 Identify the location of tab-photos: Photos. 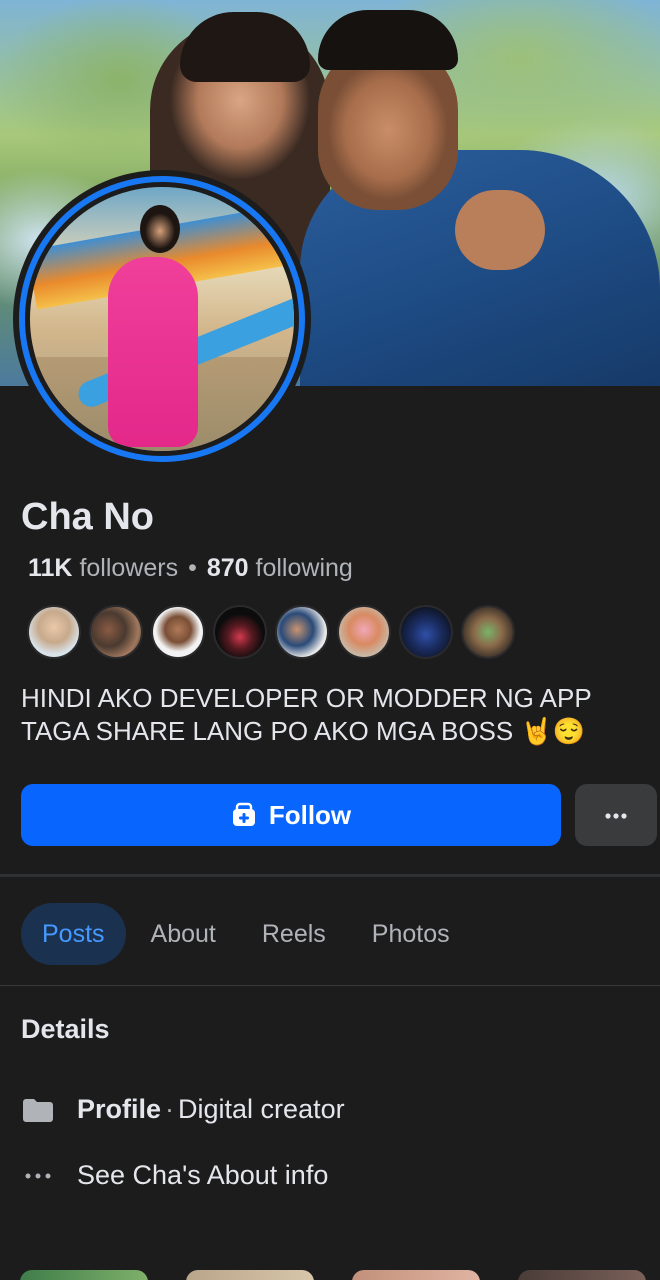
(411, 934).